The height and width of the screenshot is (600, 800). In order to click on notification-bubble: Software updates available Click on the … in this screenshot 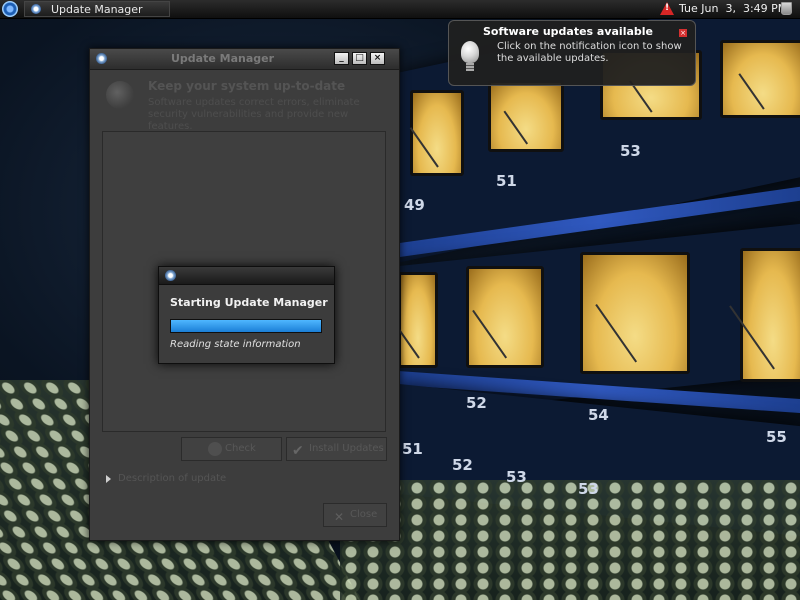, I will do `click(572, 53)`.